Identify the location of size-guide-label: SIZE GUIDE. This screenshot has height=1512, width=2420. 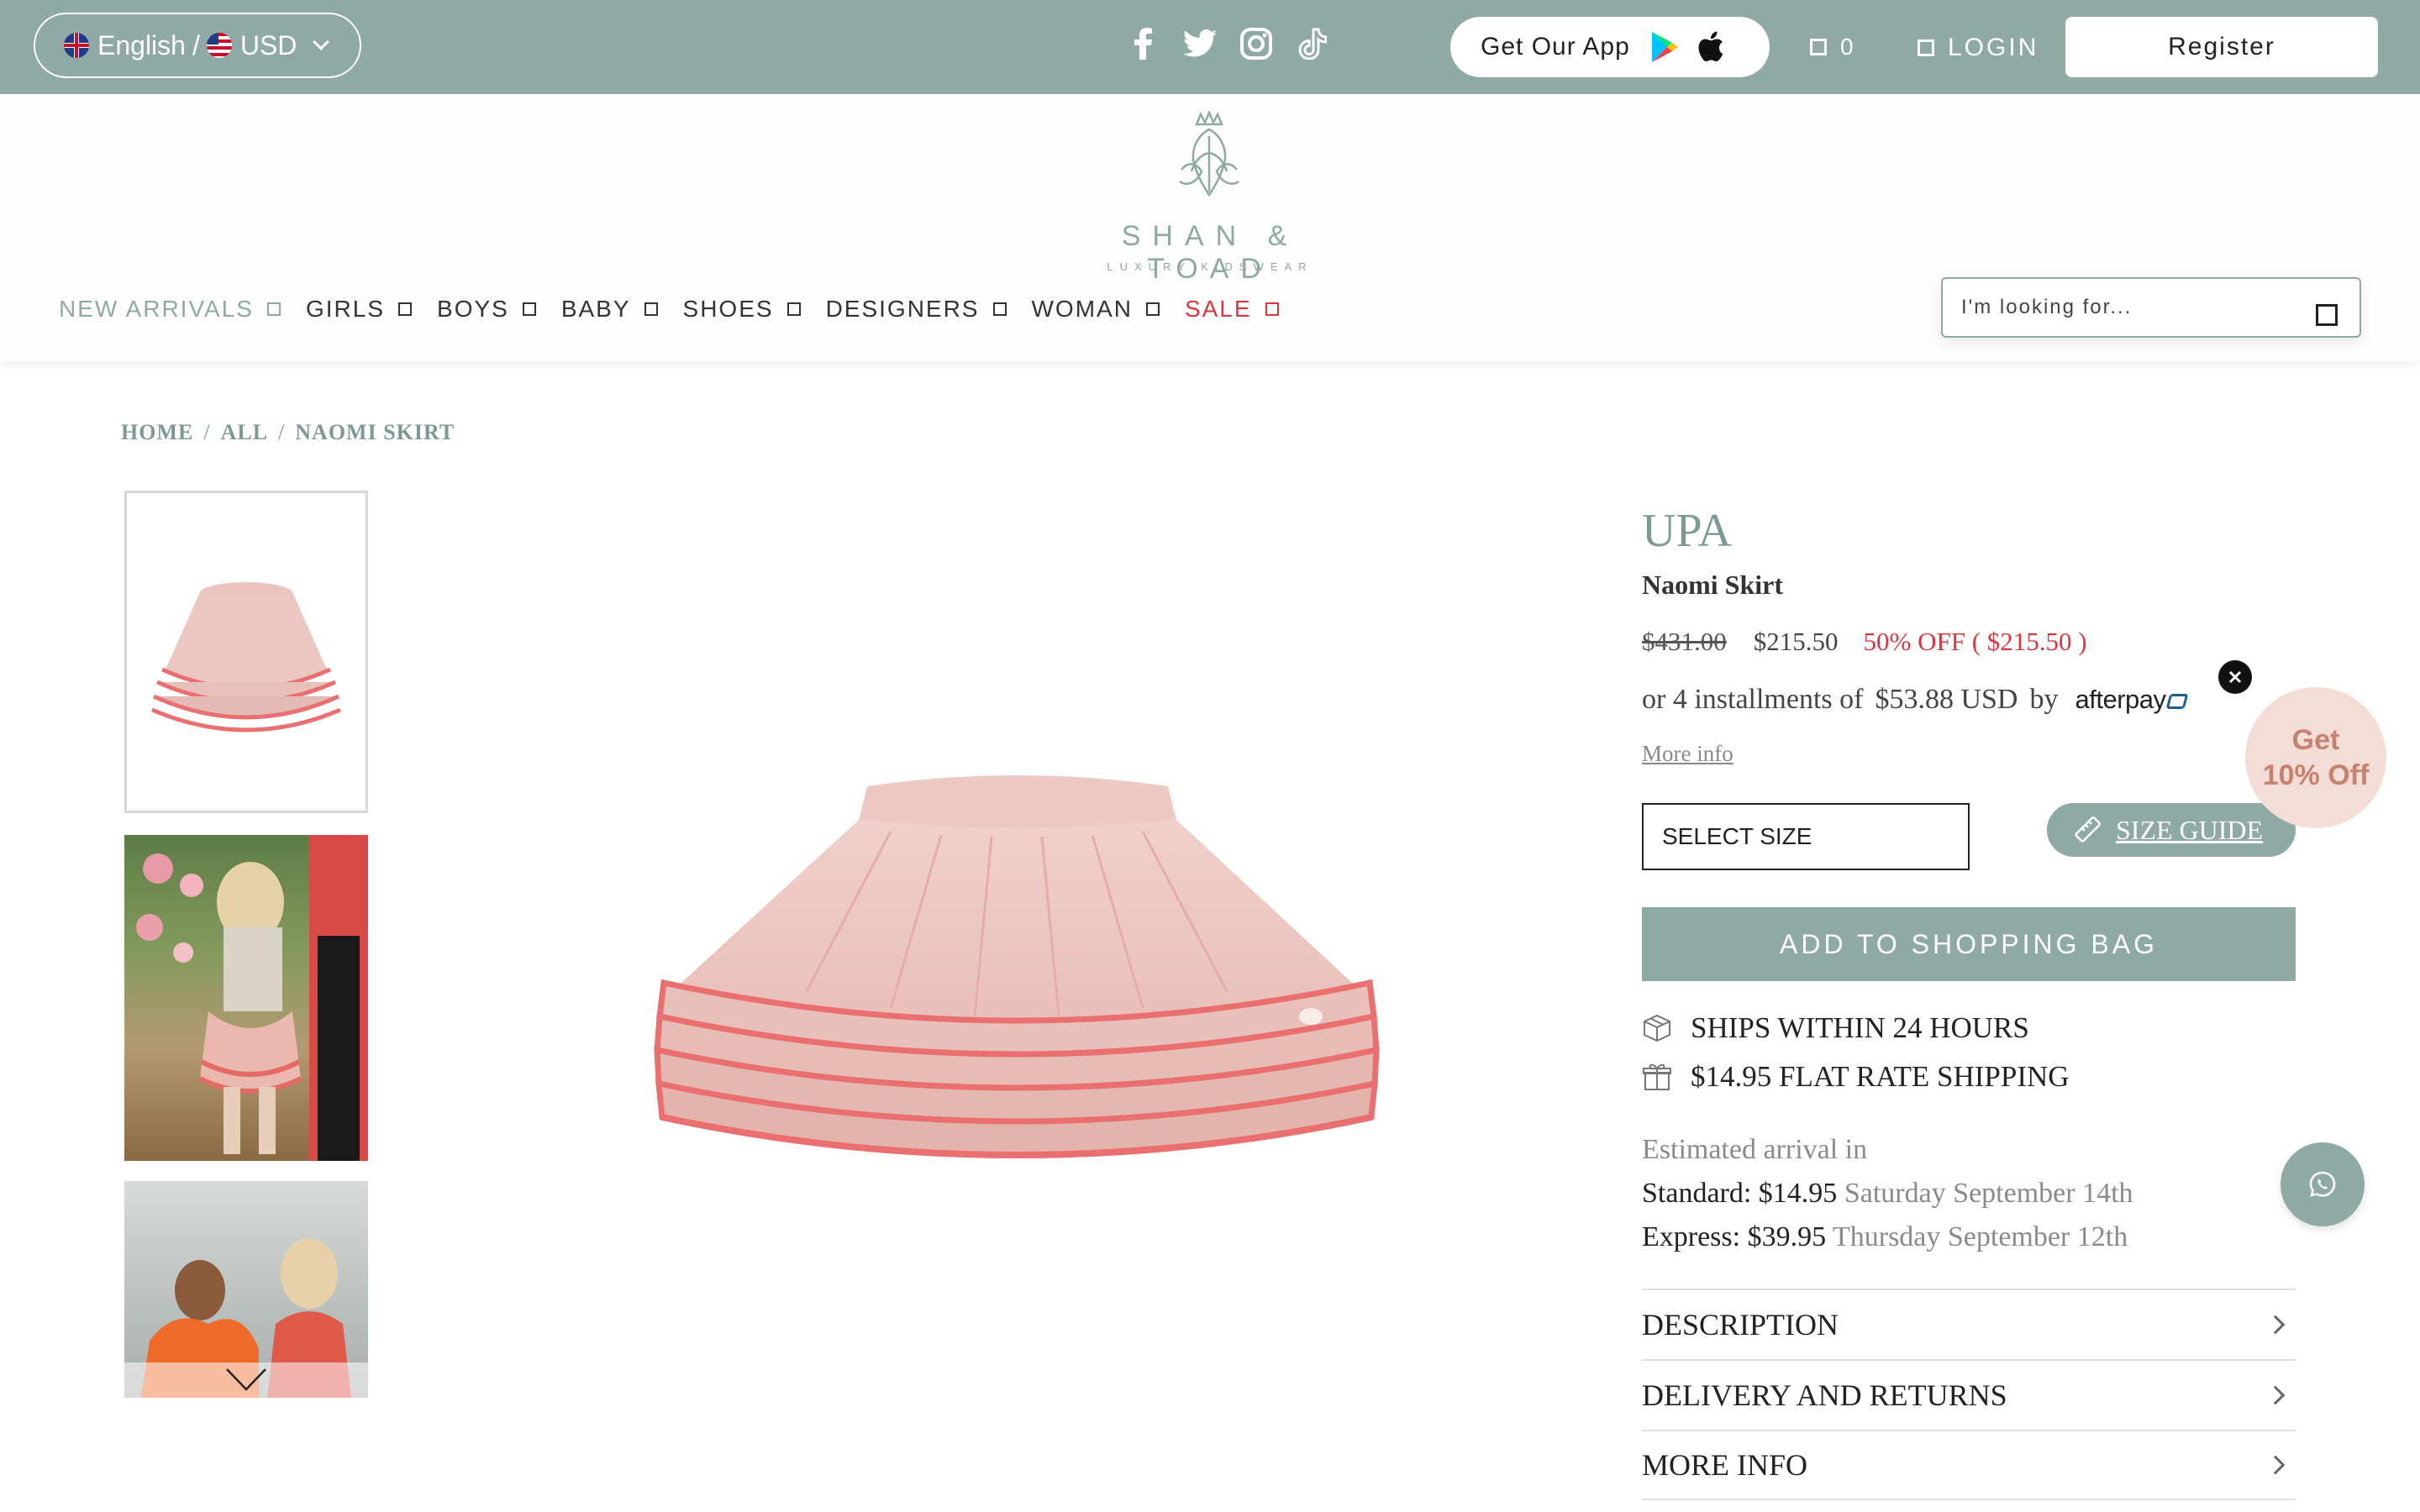
(2190, 829).